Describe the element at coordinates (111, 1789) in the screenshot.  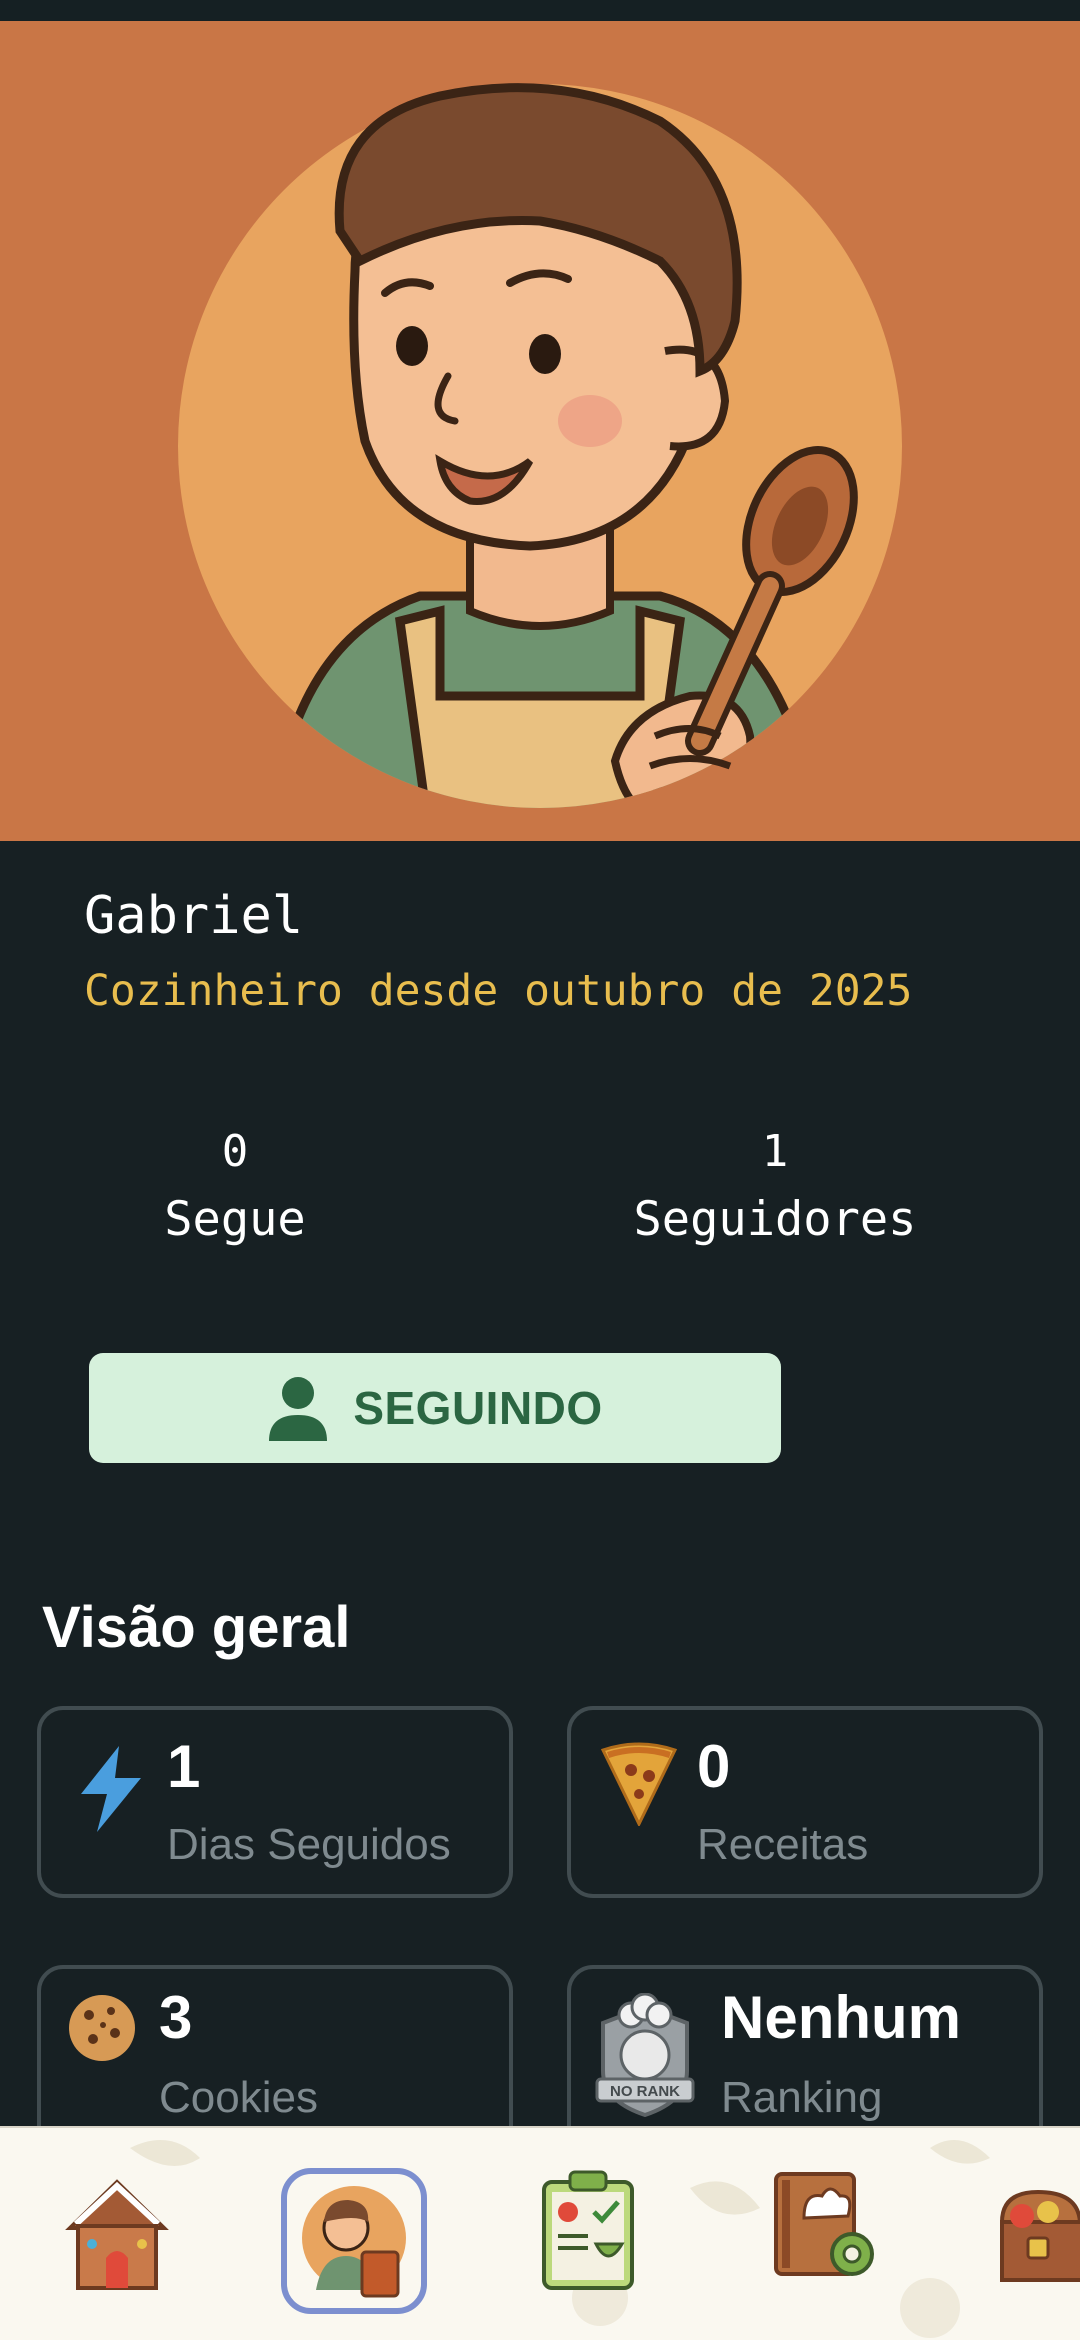
I see `lightning-icon` at that location.